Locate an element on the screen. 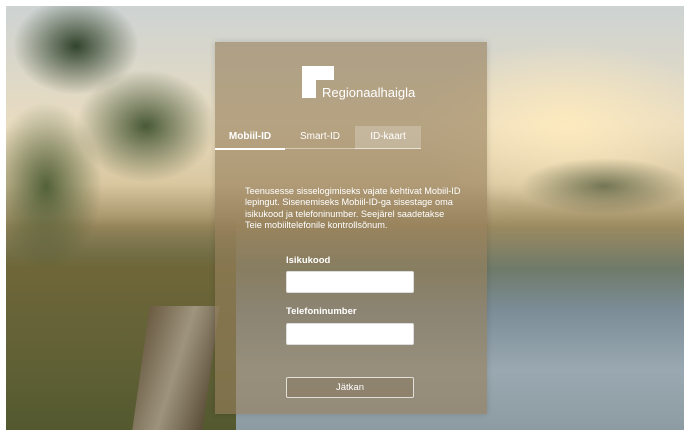 Image resolution: width=688 pixels, height=434 pixels. brand-name: Regionaalhaigla is located at coordinates (369, 92).